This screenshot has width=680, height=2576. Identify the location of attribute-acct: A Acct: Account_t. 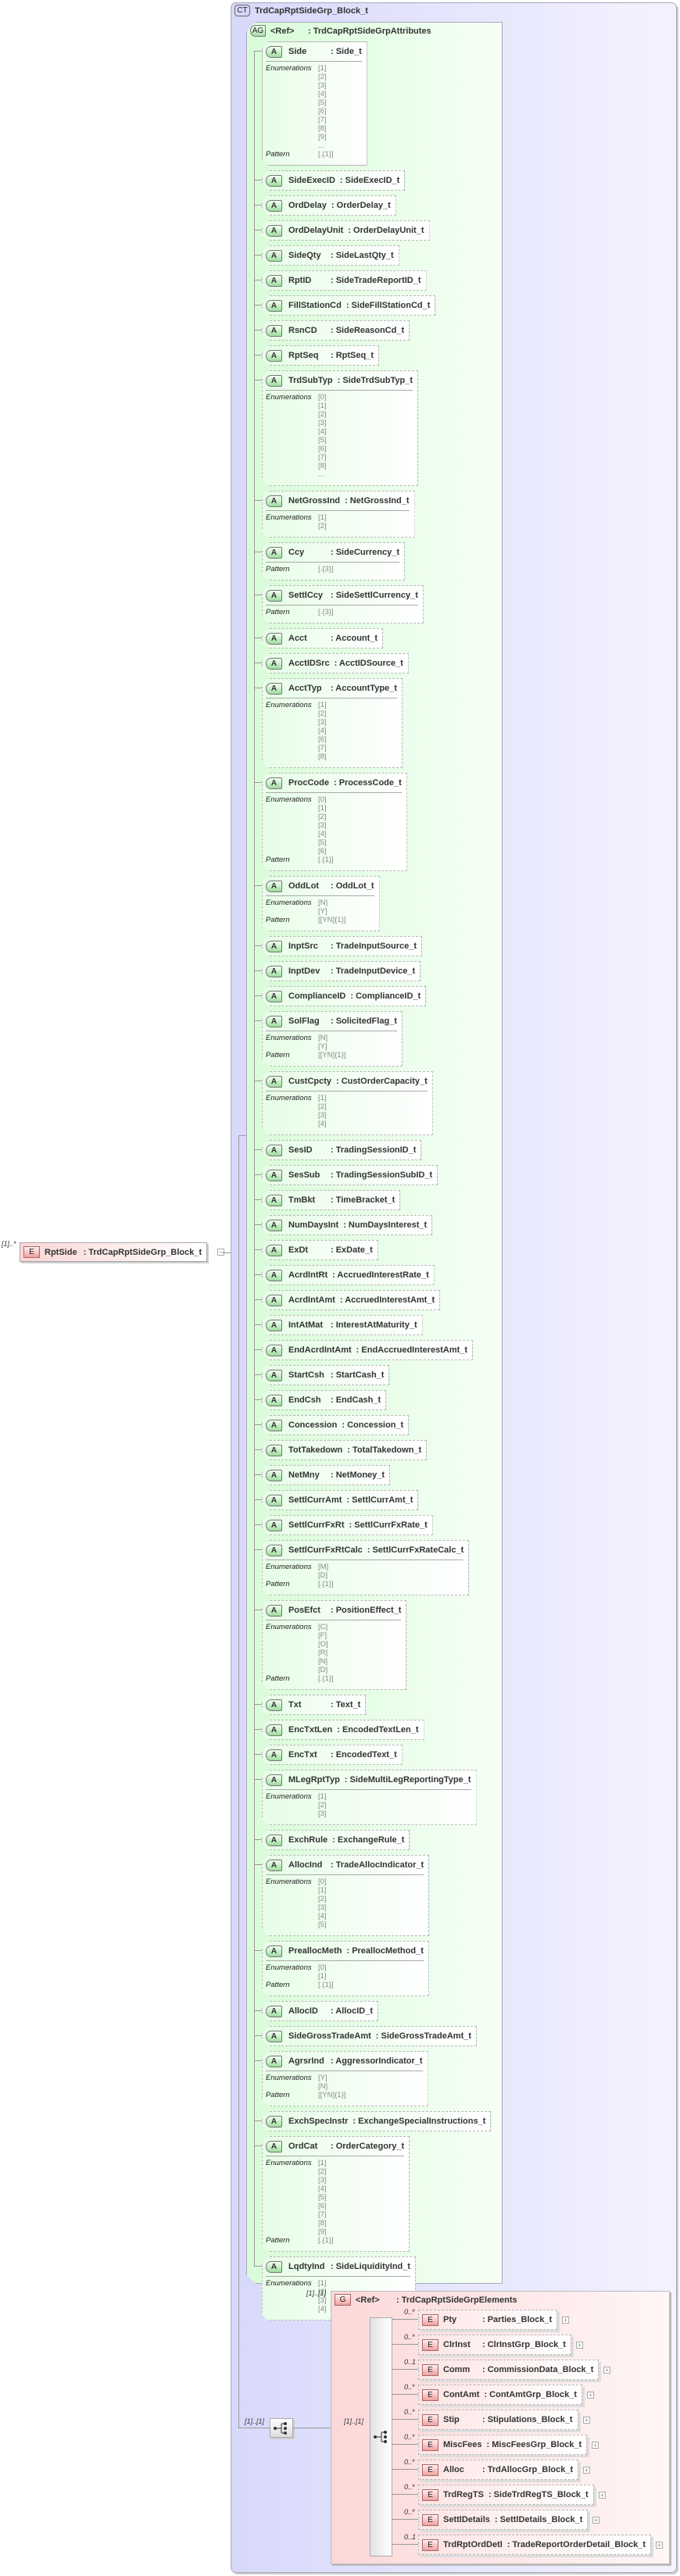
(322, 638).